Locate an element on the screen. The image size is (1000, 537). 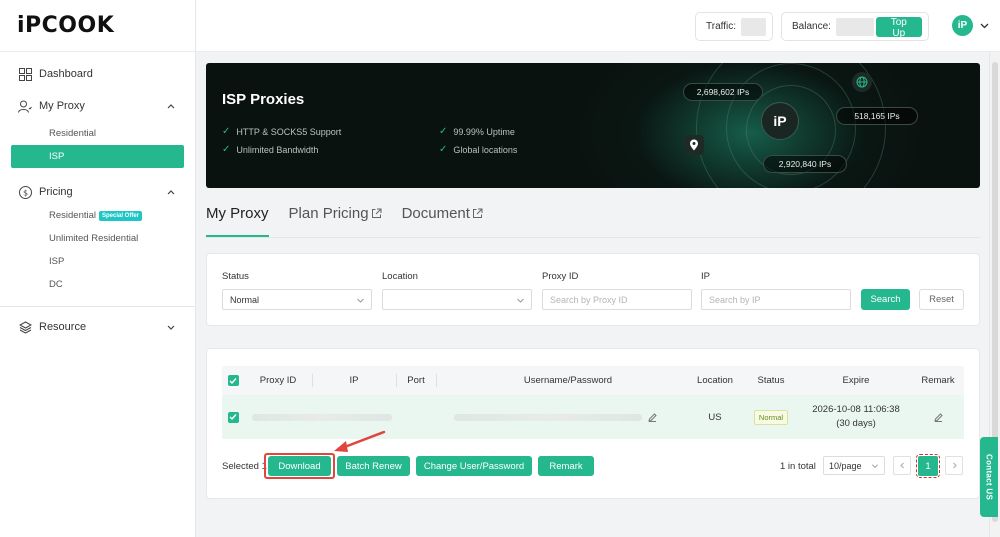
chevron-right-icon is located at coordinates (954, 465).